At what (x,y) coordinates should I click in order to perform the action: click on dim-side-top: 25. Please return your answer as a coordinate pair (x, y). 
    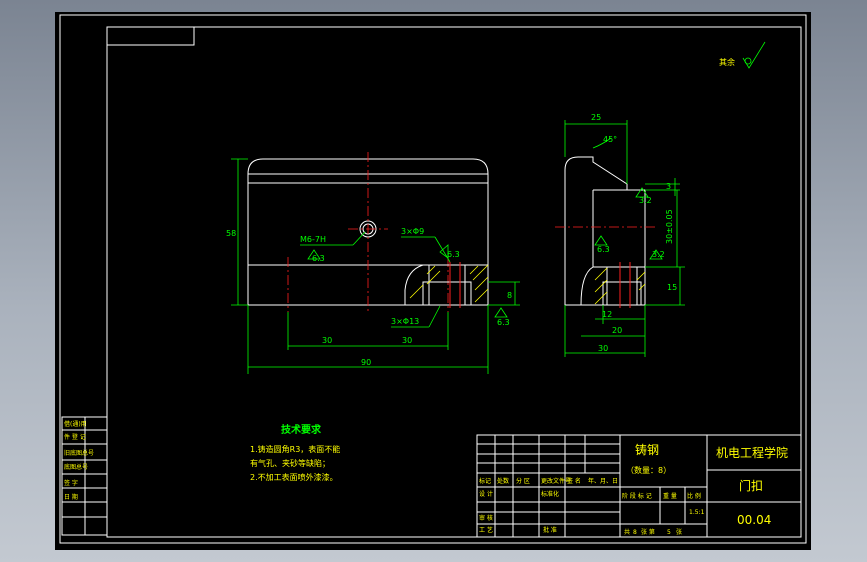
    Looking at the image, I should click on (596, 117).